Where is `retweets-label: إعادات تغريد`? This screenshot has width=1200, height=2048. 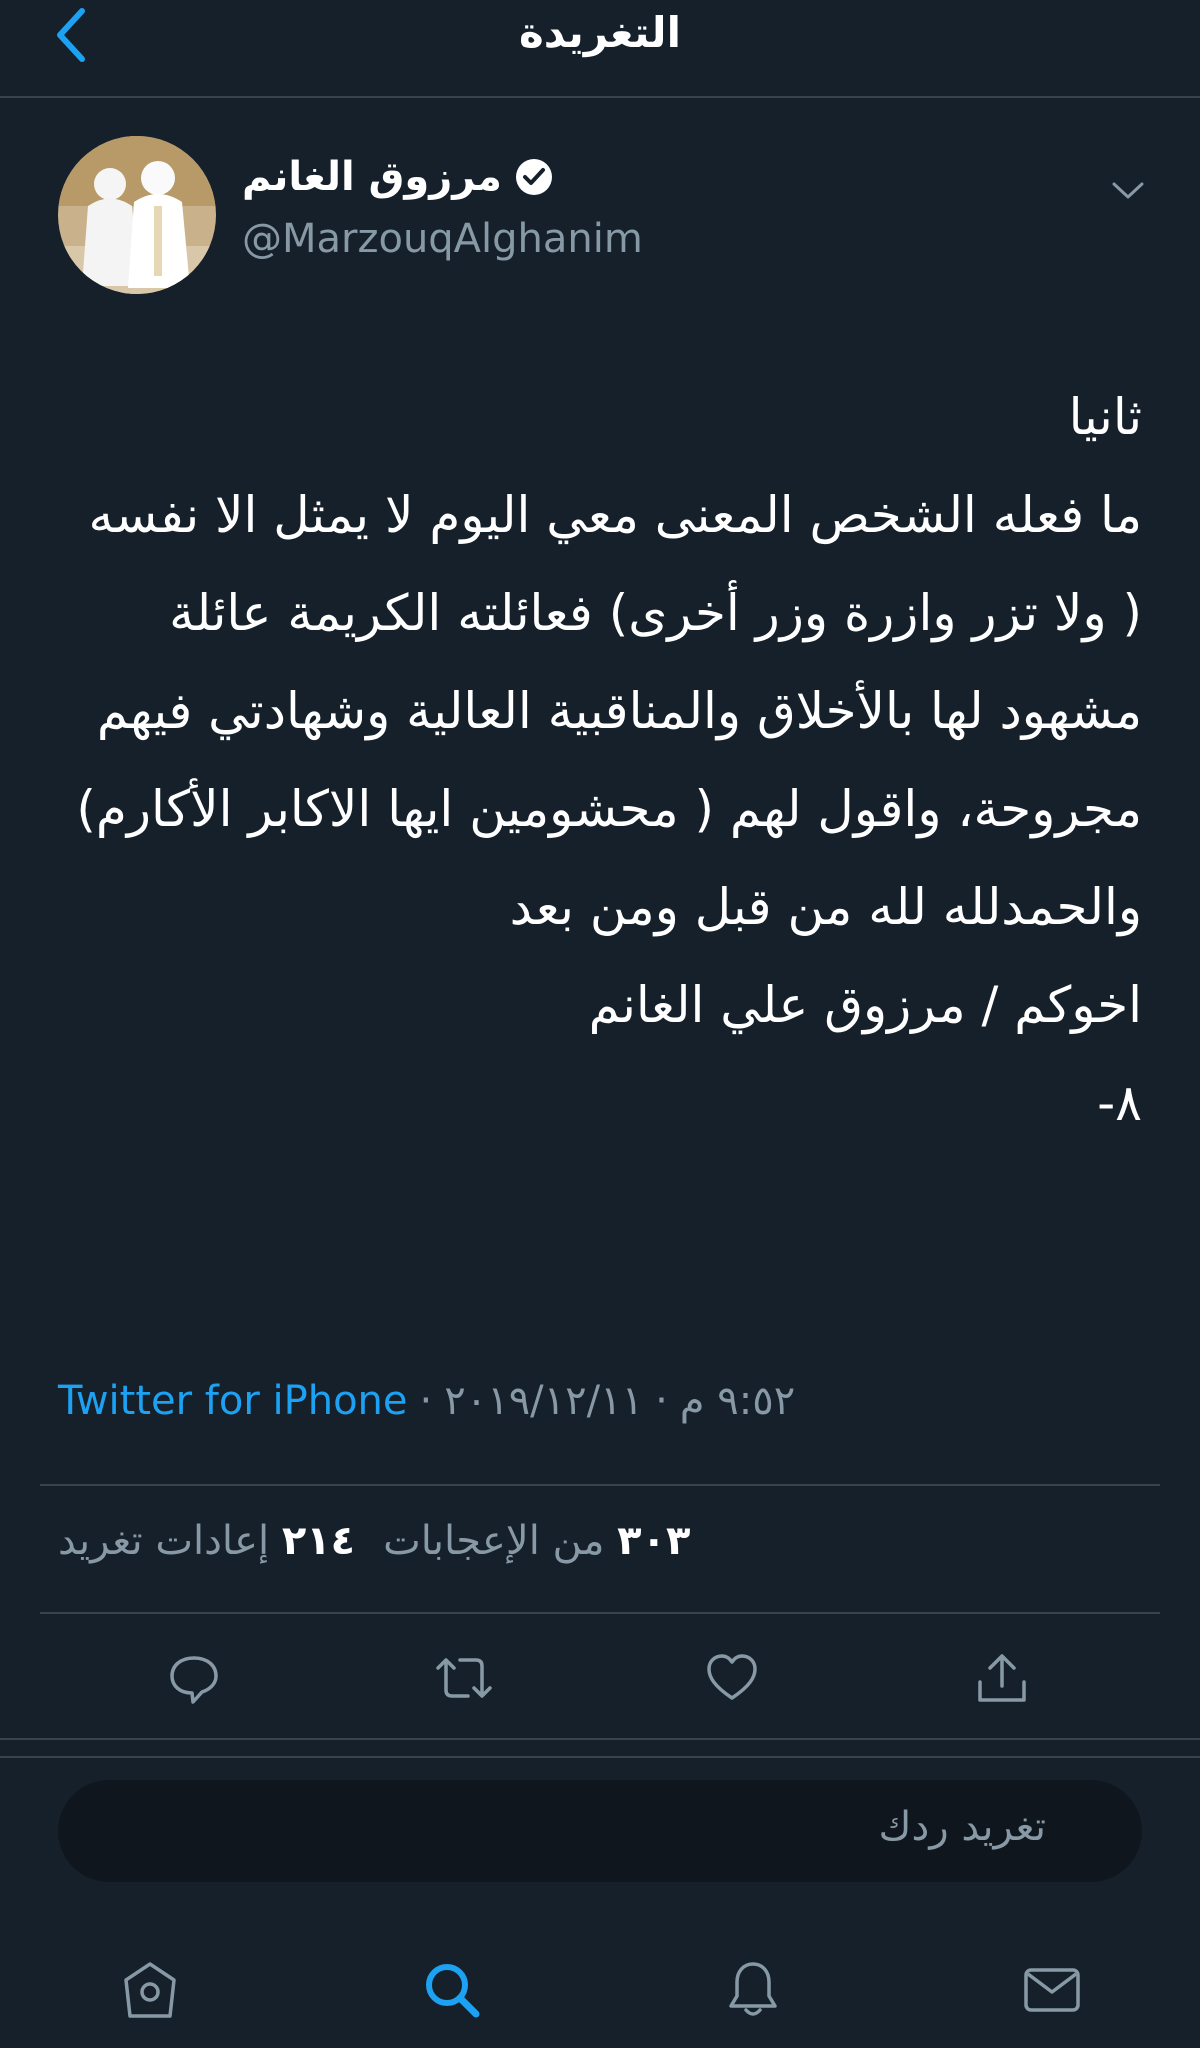
retweets-label: إعادات تغريد is located at coordinates (164, 1541).